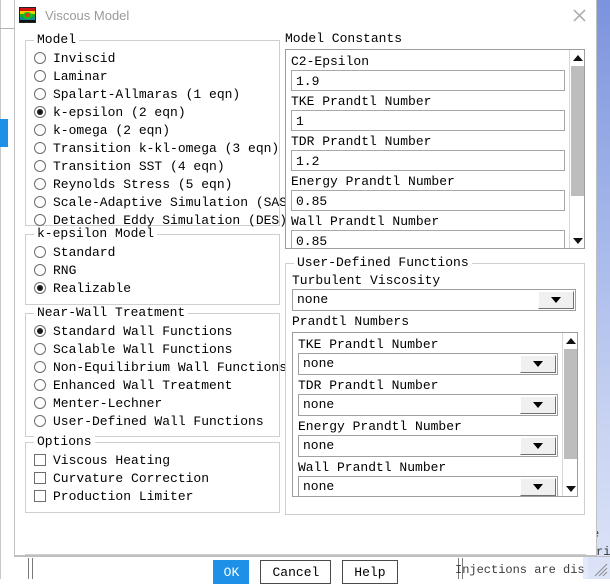 The width and height of the screenshot is (610, 584). I want to click on radio-row-transition-sst: Transition SST (4 eqn), so click(152, 166).